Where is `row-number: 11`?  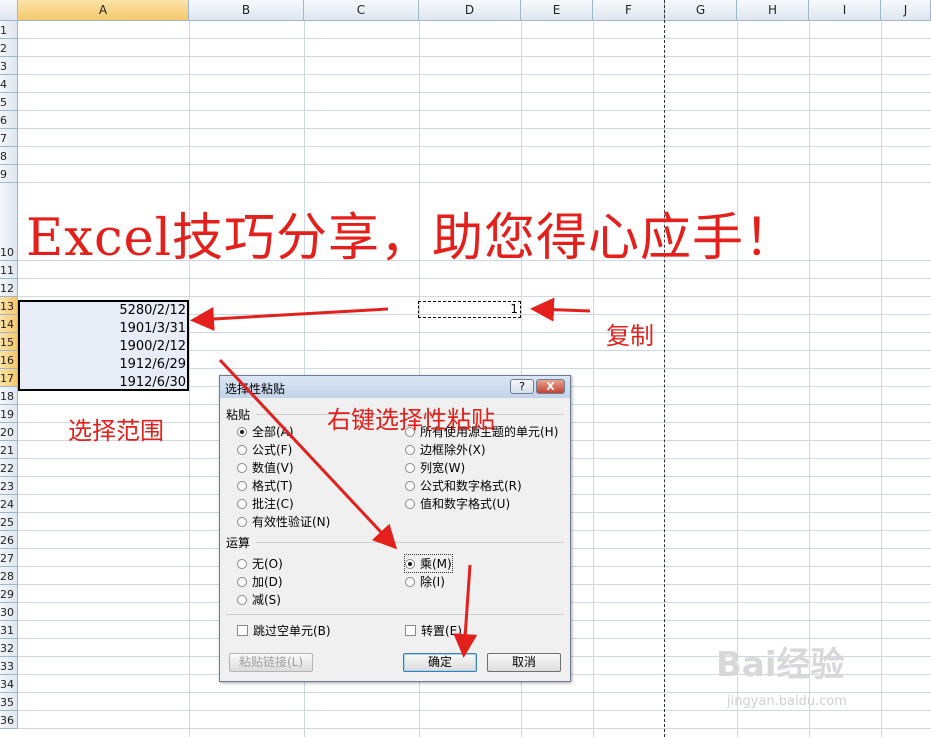 row-number: 11 is located at coordinates (7, 270).